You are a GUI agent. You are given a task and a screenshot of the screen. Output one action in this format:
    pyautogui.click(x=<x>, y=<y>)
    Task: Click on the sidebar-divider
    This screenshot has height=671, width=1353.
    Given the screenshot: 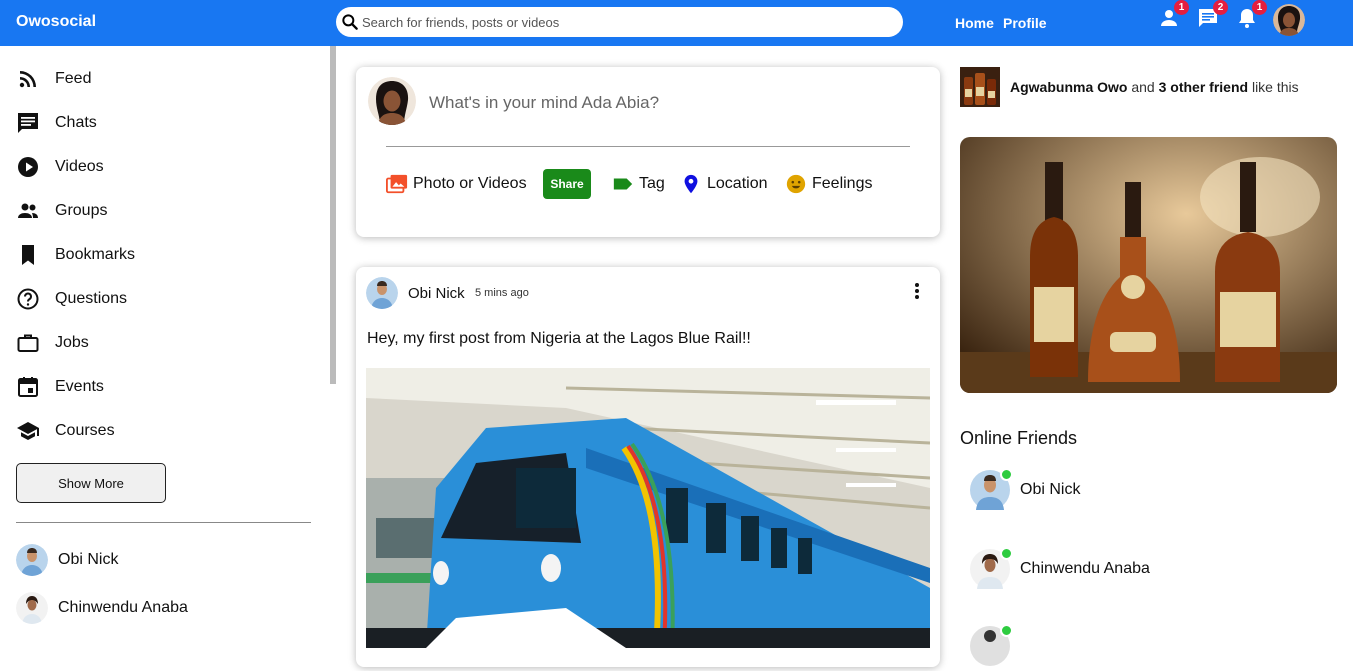 What is the action you would take?
    pyautogui.click(x=163, y=522)
    